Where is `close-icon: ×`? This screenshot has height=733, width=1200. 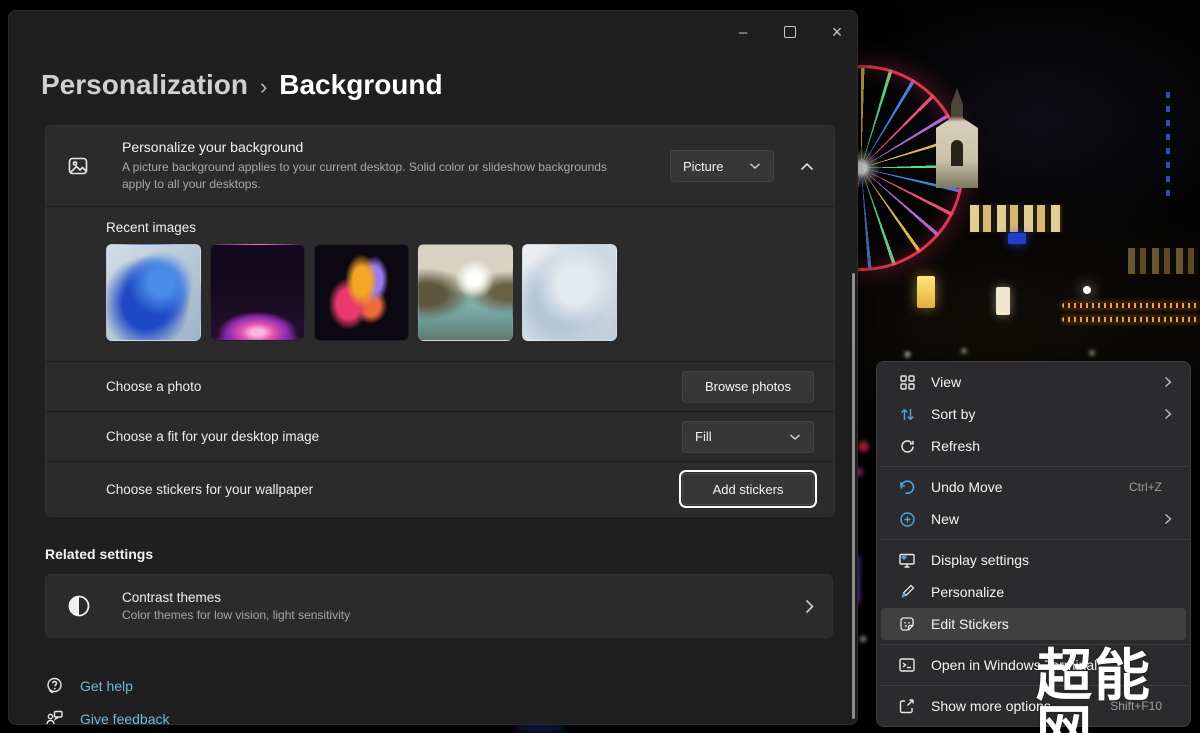
close-icon: × is located at coordinates (837, 31).